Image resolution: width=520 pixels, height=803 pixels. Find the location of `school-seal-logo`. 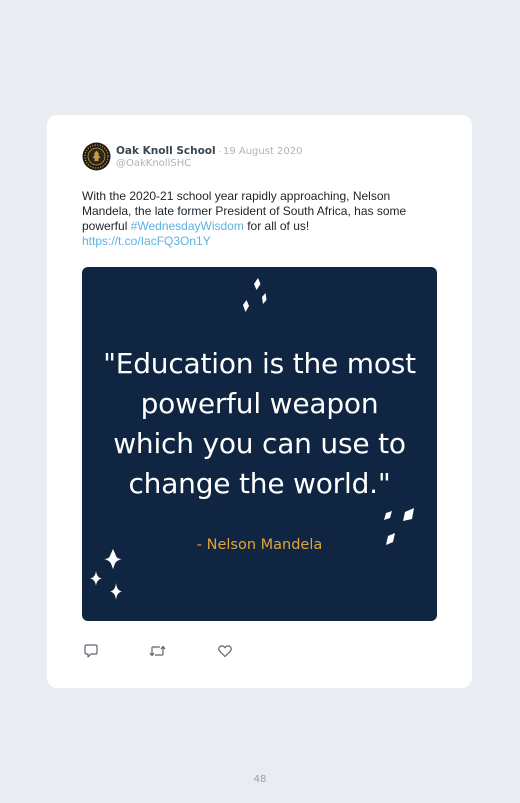

school-seal-logo is located at coordinates (96, 156).